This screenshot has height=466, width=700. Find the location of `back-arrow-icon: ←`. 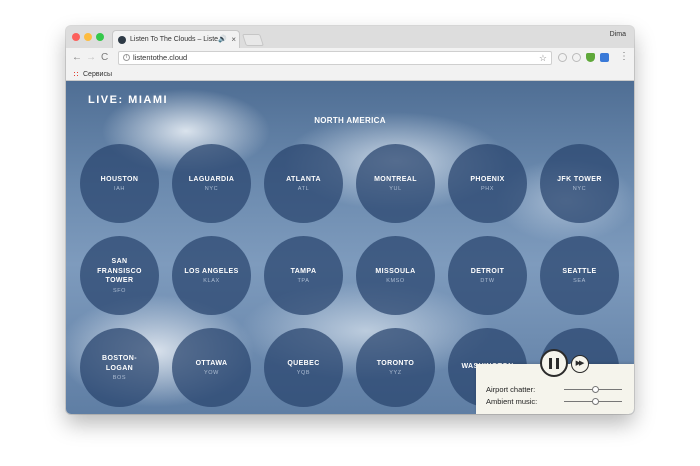

back-arrow-icon: ← is located at coordinates (77, 58).